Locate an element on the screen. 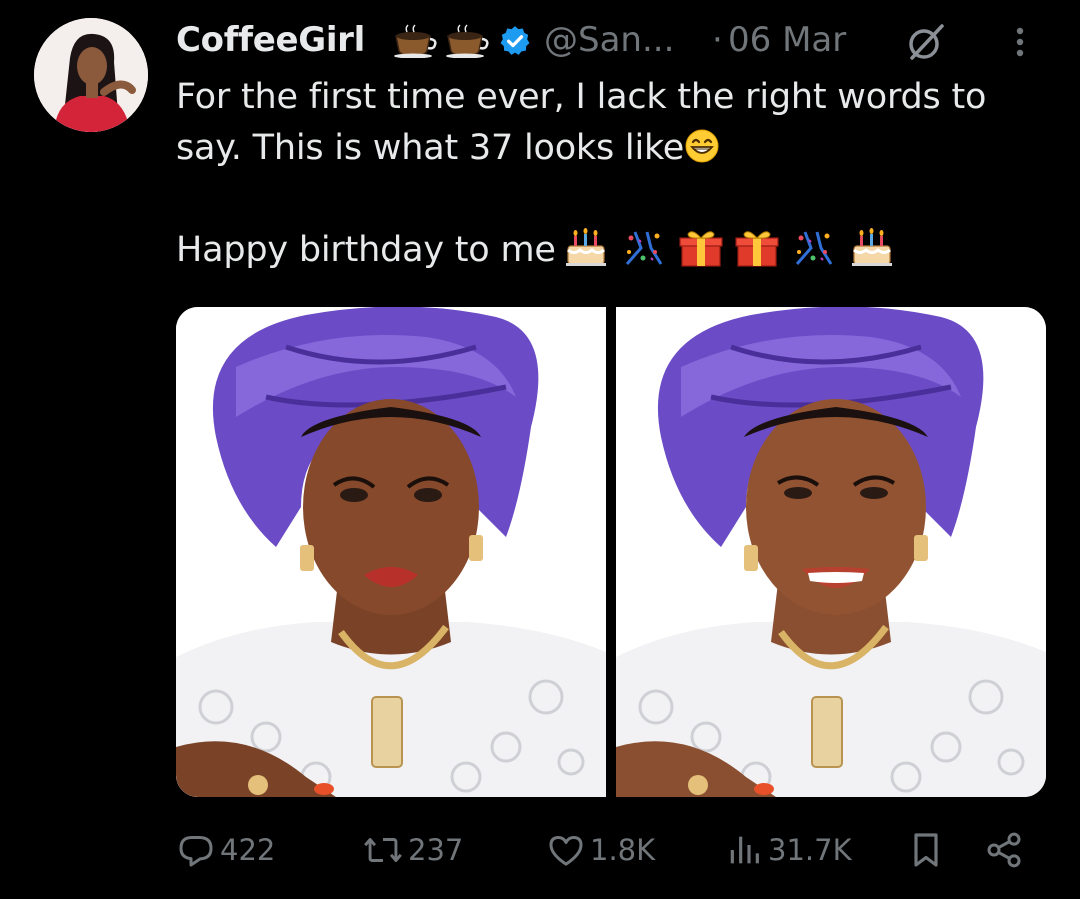  name-emojis is located at coordinates (443, 41).